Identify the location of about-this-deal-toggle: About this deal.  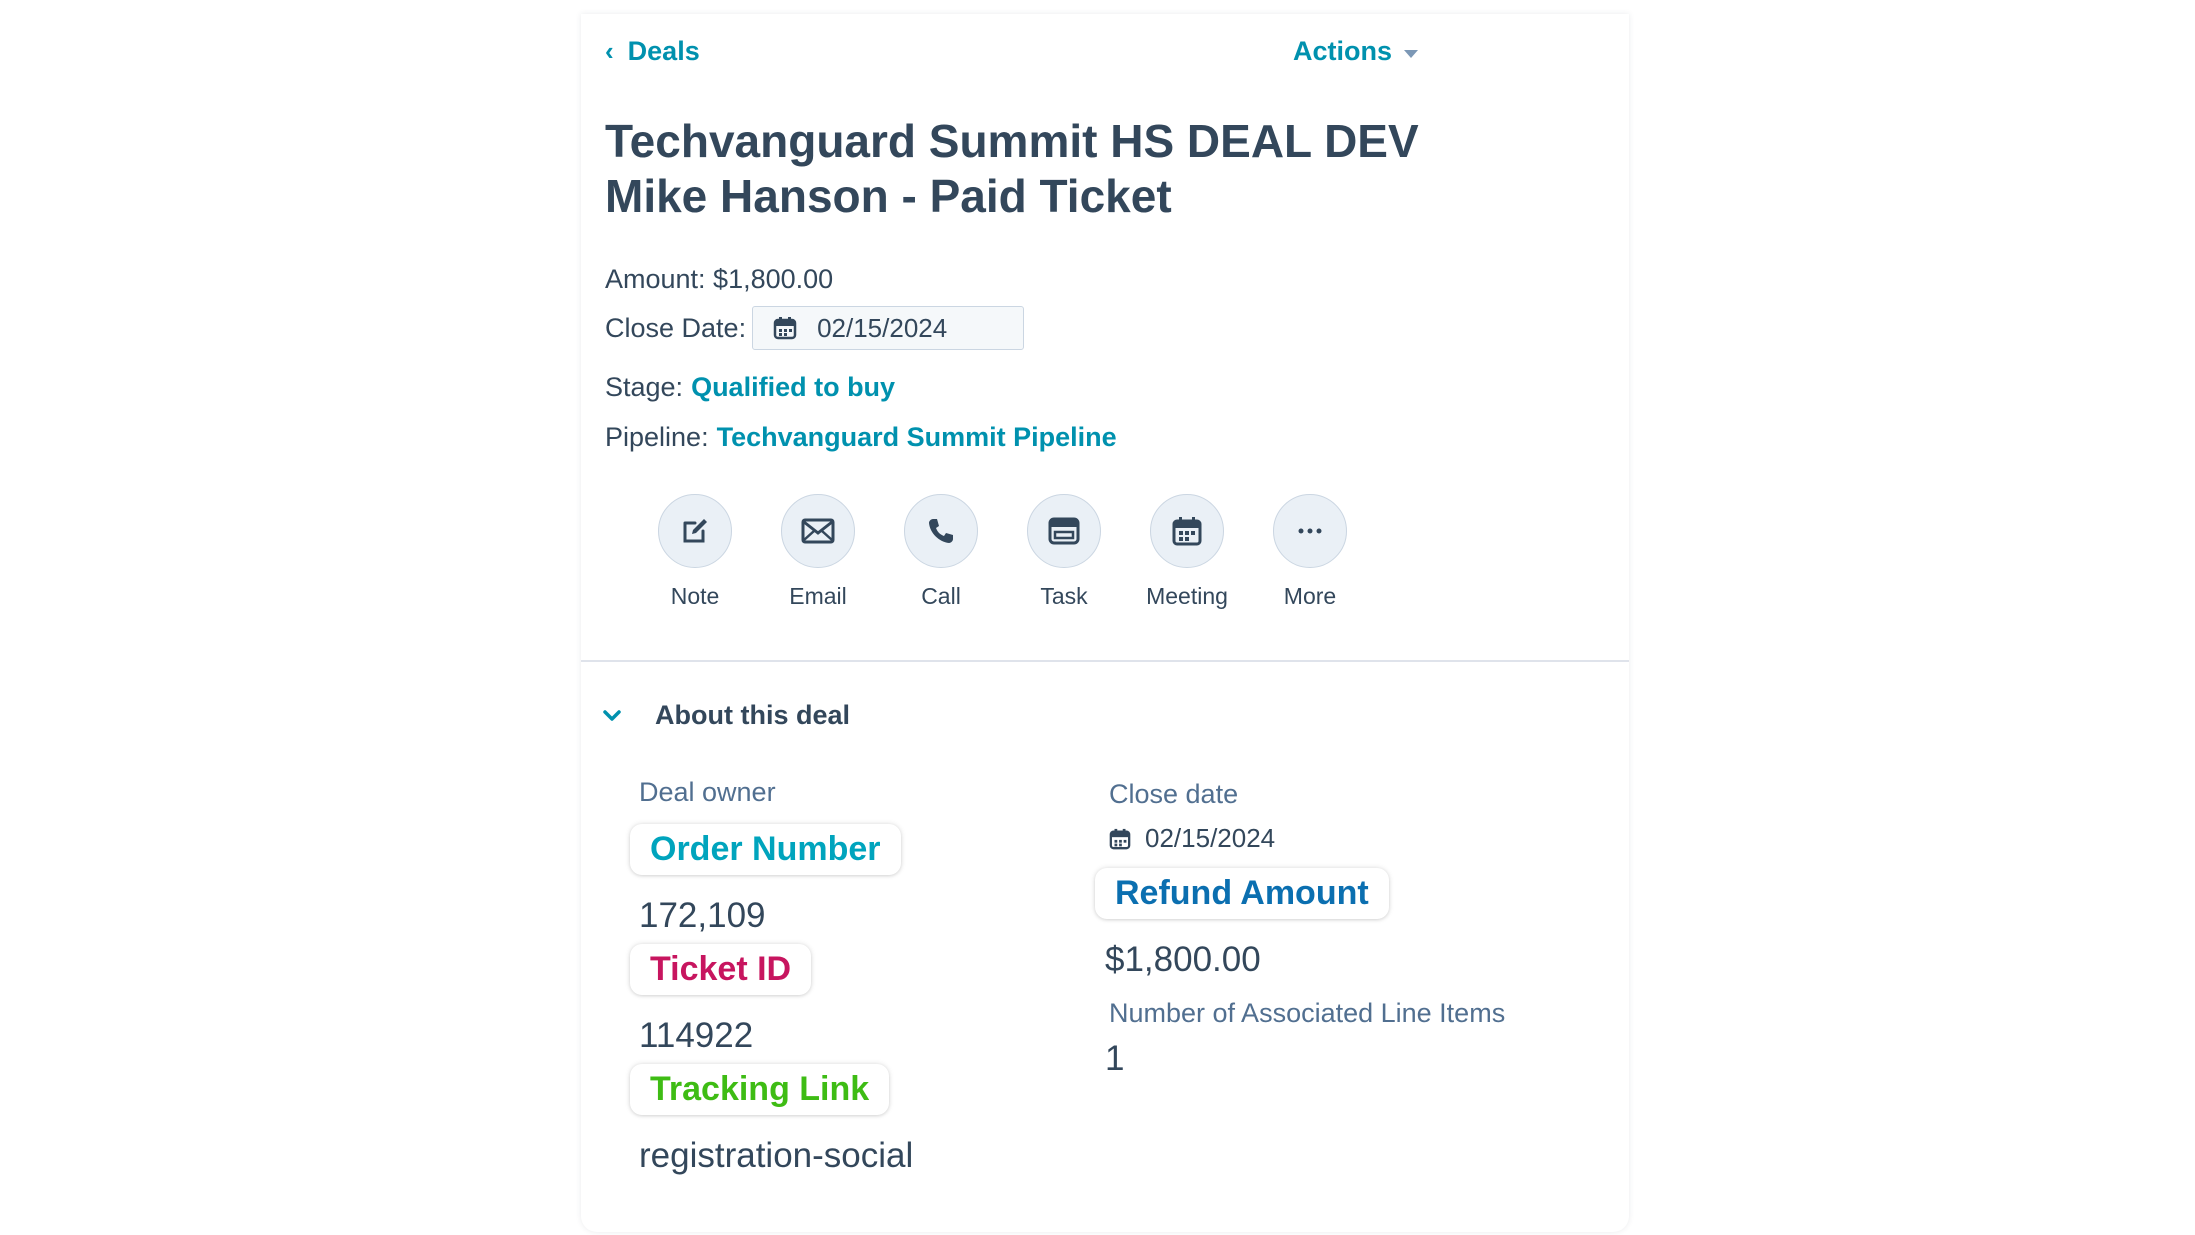
(726, 715).